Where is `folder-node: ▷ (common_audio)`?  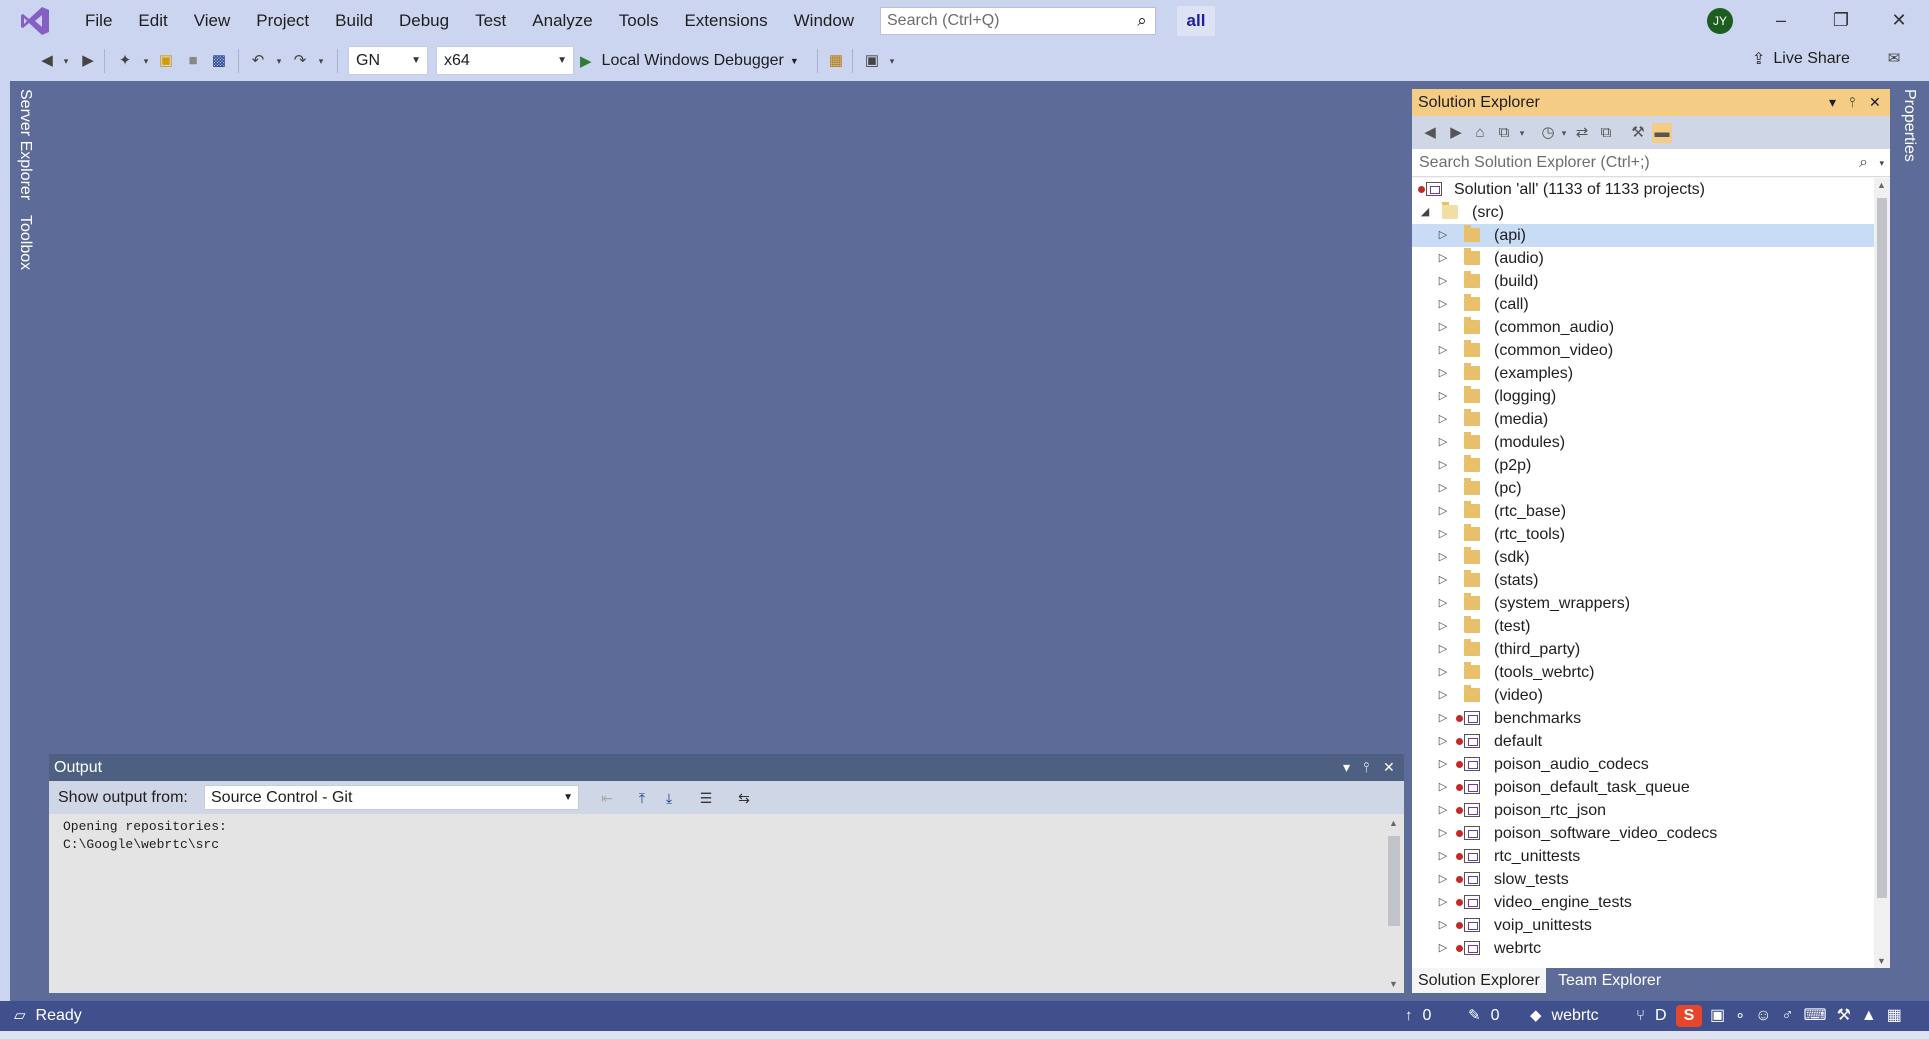
folder-node: ▷ (common_audio) is located at coordinates (1643, 327).